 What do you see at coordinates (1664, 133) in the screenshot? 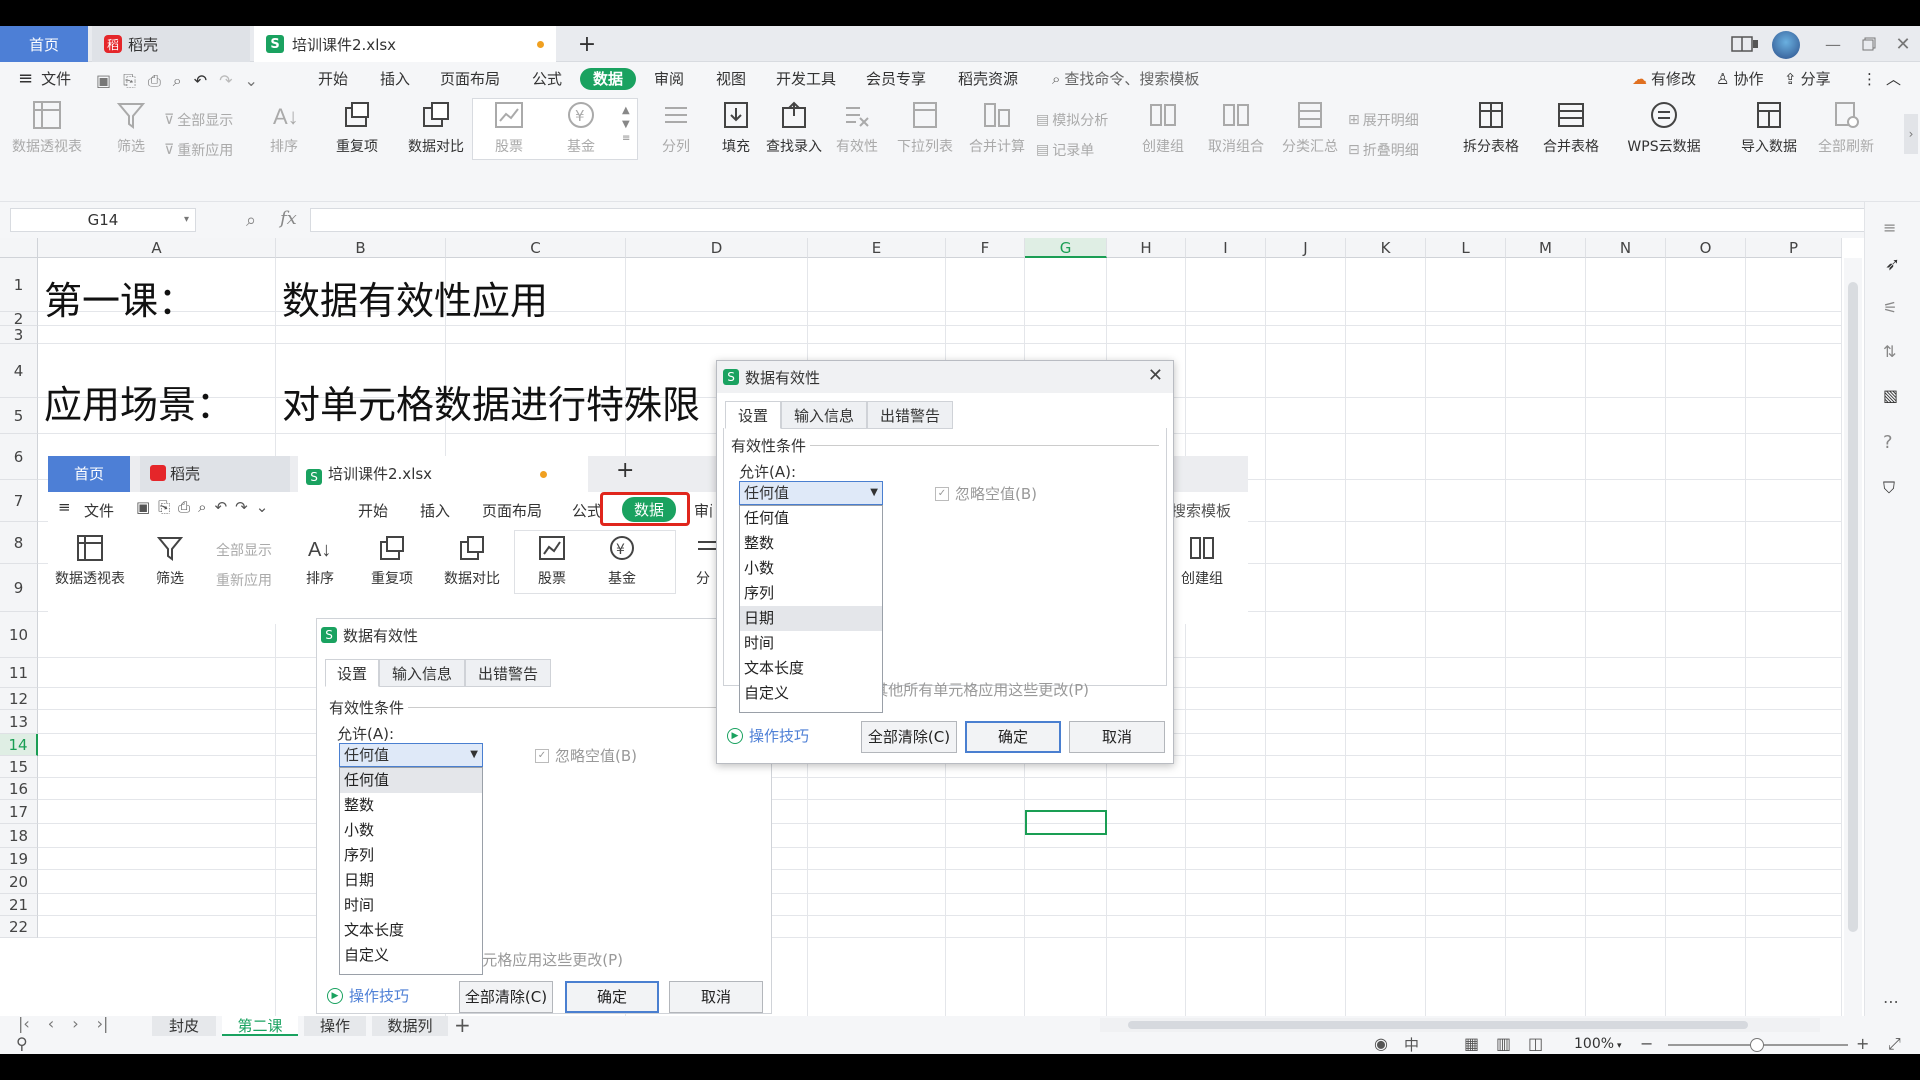
I see `wps-cloud-button: WPS云数据` at bounding box center [1664, 133].